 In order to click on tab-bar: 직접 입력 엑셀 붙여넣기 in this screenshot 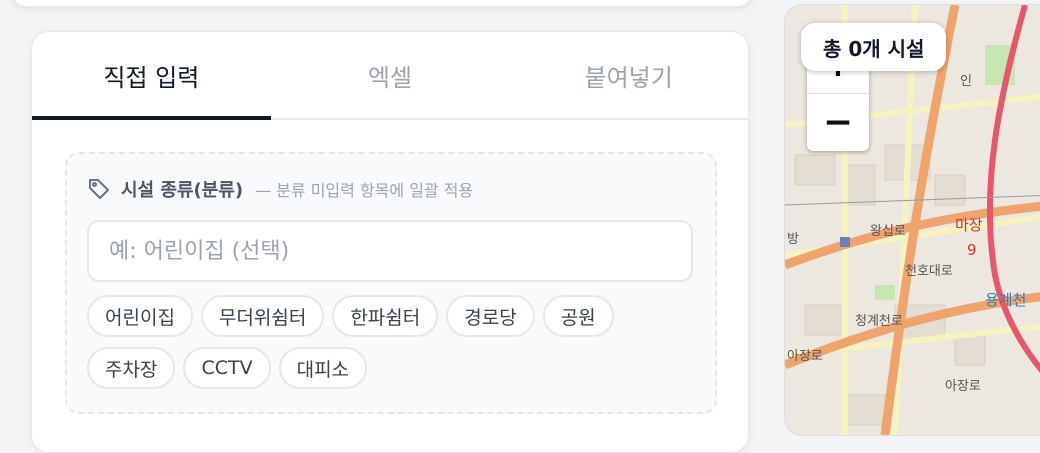, I will do `click(390, 76)`.